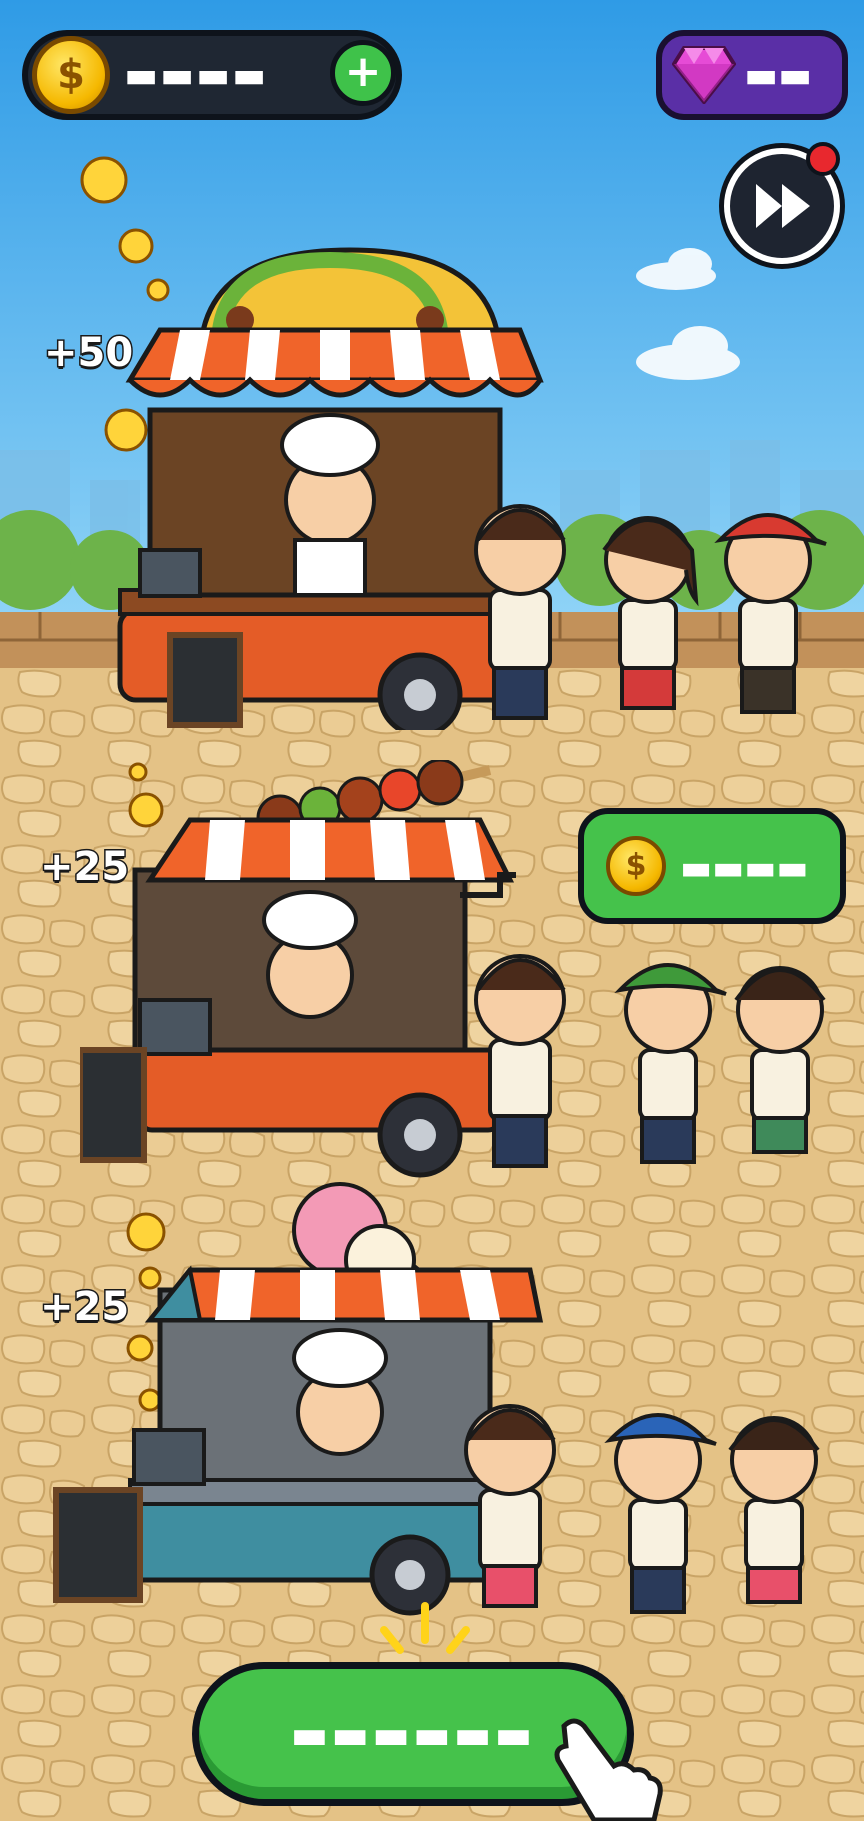  I want to click on pointing-hand-icon, so click(608, 1769).